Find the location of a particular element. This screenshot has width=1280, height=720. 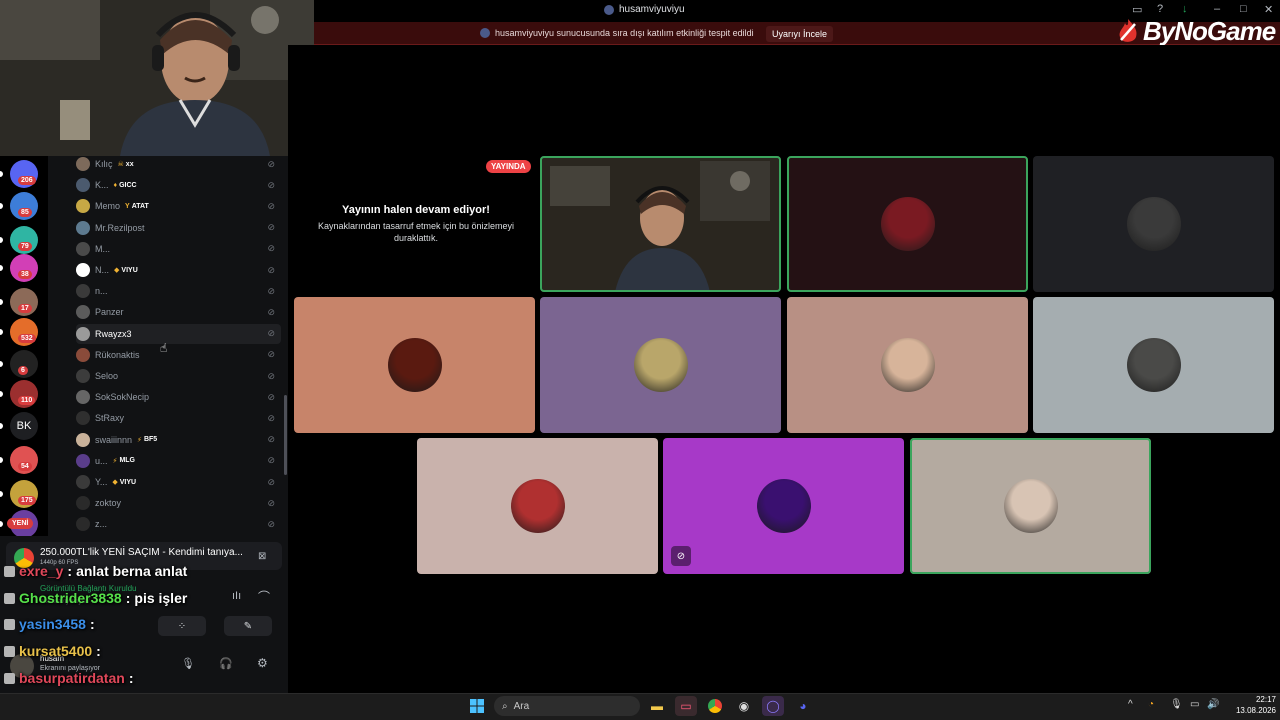

microphone-icon: 🎙 is located at coordinates (188, 663).